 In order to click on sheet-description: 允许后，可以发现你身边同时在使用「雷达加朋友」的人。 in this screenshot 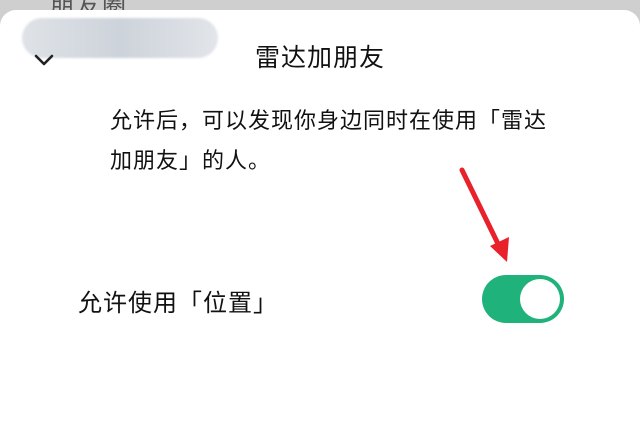, I will do `click(329, 141)`.